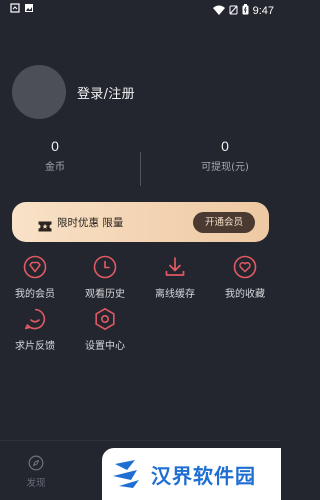 The image size is (320, 500). I want to click on ticket-icon, so click(45, 224).